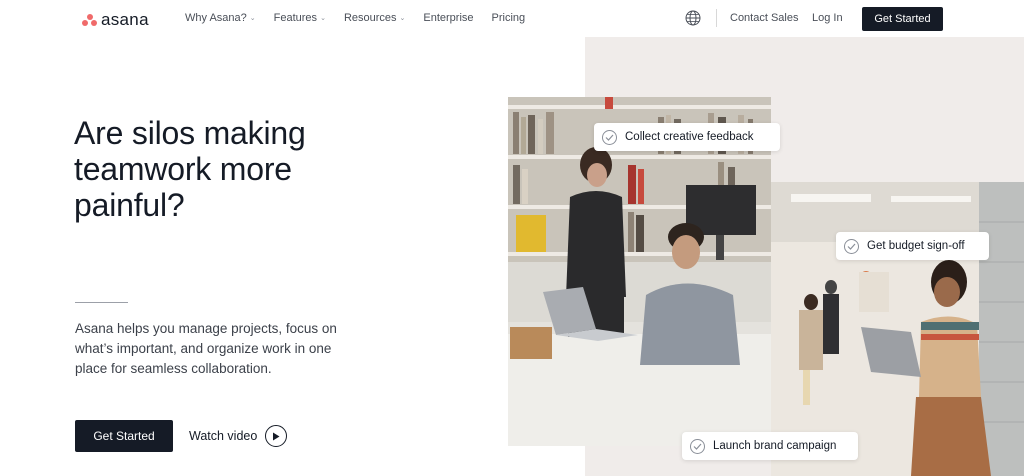  I want to click on callout-budget-signoff: Get budget sign-off, so click(912, 246).